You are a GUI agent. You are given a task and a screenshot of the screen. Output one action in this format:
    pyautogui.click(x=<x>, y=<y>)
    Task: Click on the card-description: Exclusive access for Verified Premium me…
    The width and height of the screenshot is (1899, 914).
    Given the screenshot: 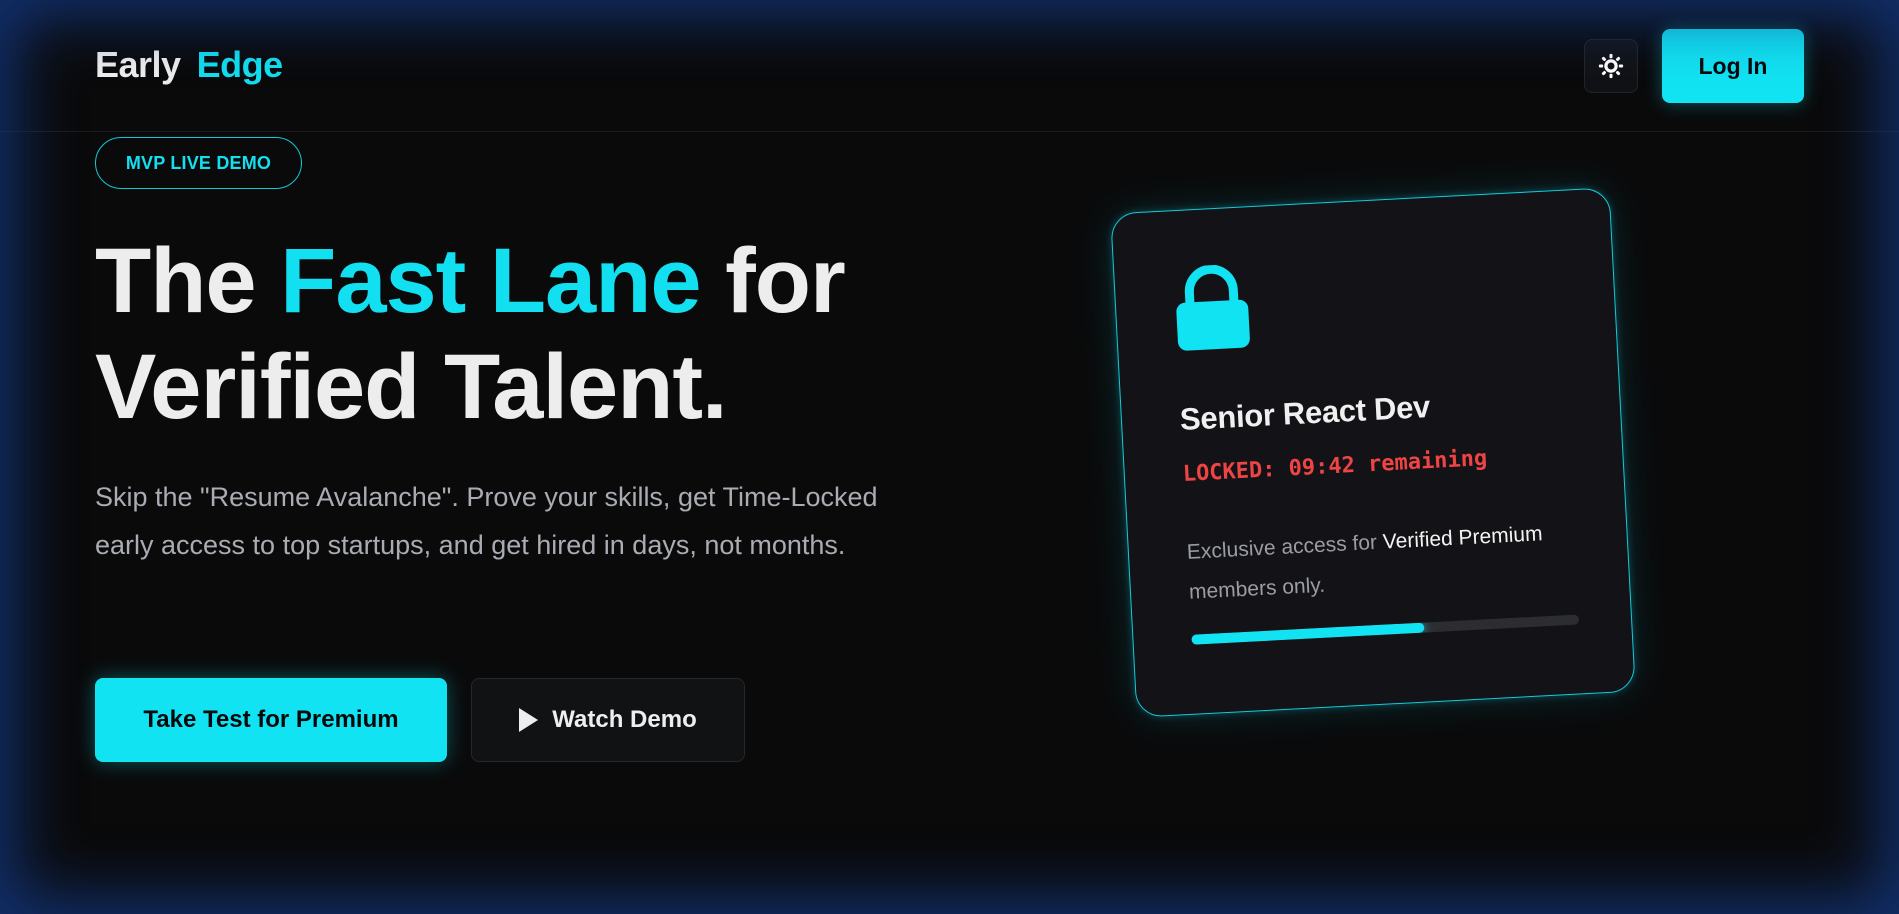 What is the action you would take?
    pyautogui.click(x=1393, y=561)
    